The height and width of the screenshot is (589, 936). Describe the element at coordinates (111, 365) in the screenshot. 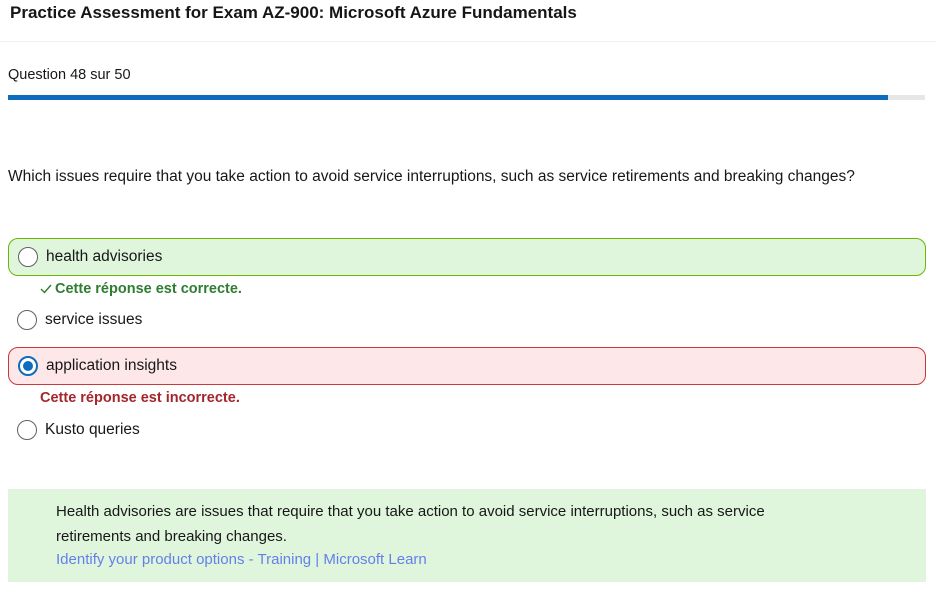

I see `answer-label: application insights` at that location.